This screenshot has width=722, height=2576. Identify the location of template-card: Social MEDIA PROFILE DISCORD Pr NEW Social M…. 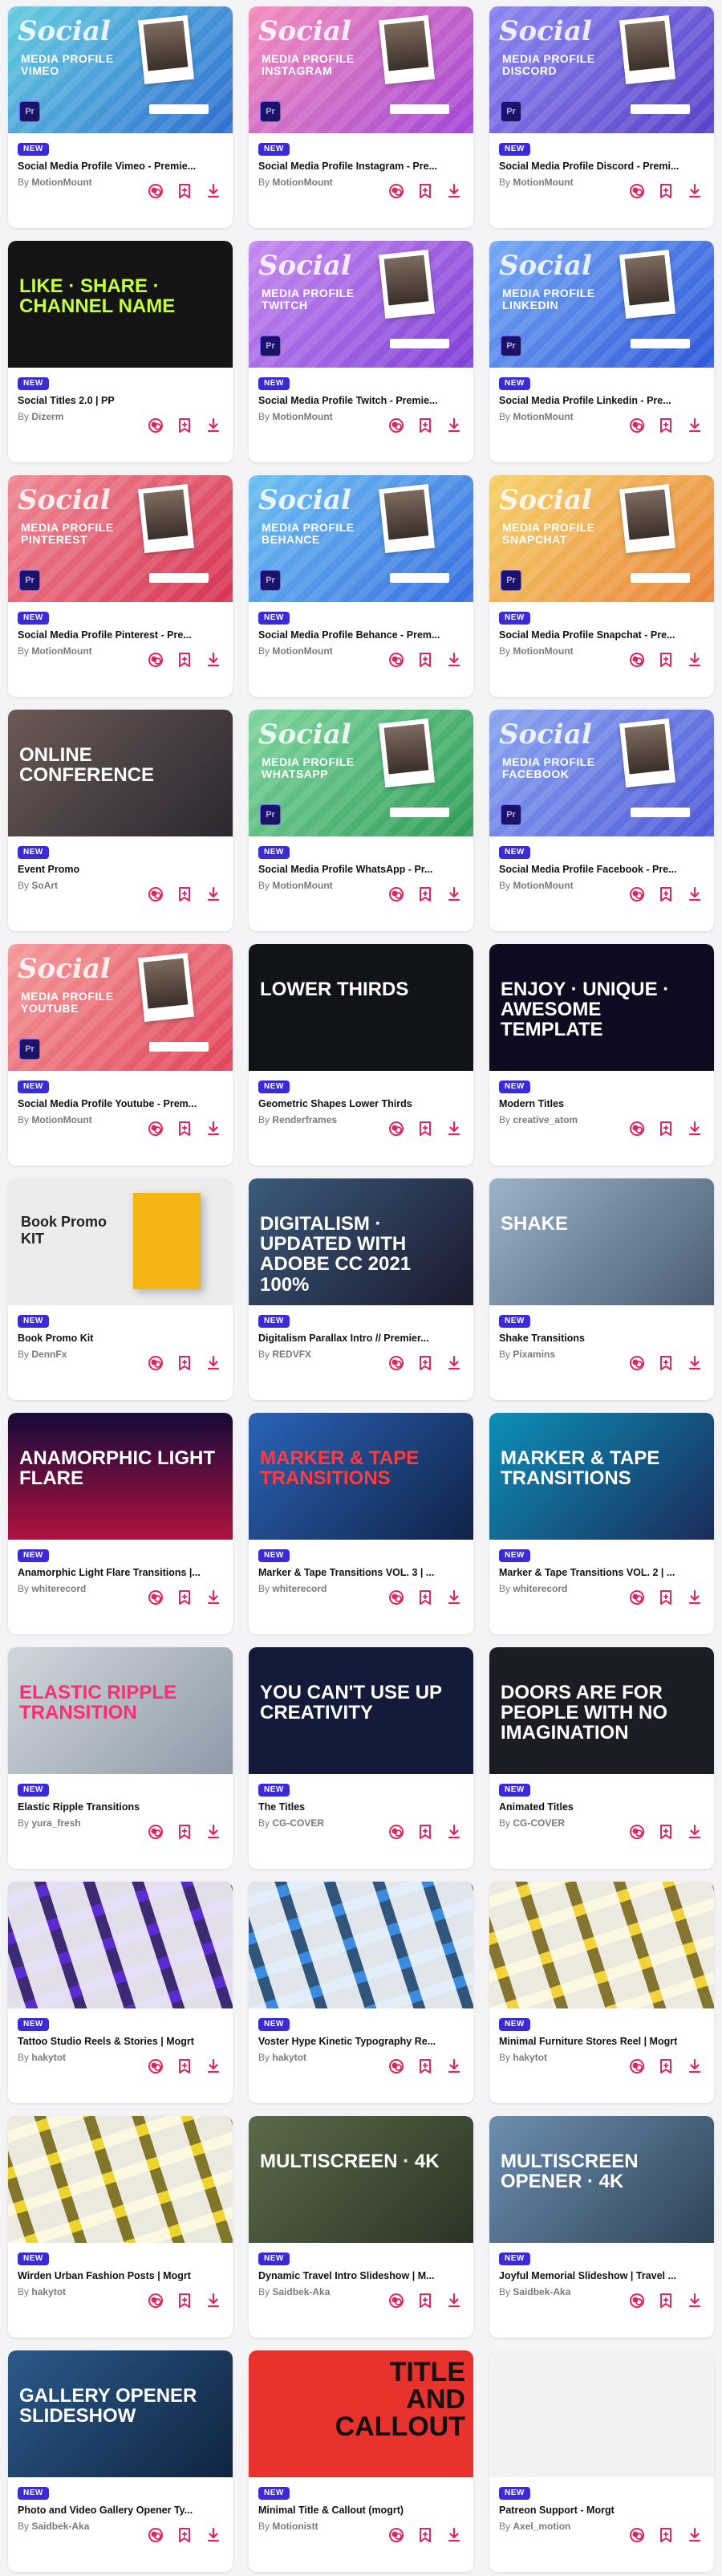
(601, 117).